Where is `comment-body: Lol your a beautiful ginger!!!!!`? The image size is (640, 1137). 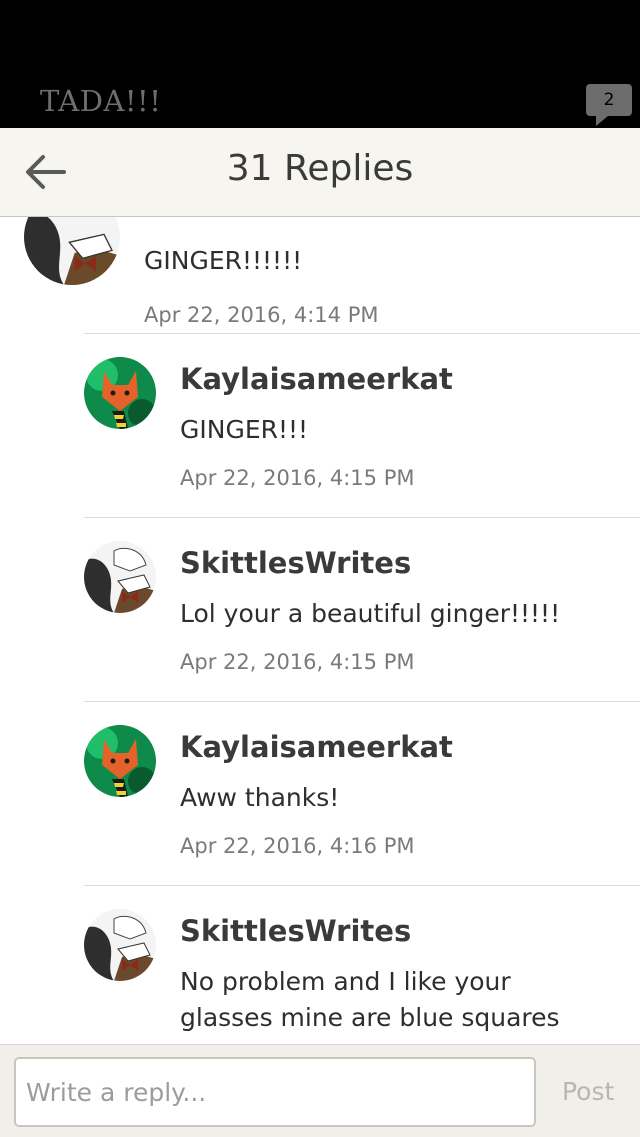
comment-body: Lol your a beautiful ginger!!!!! is located at coordinates (370, 613).